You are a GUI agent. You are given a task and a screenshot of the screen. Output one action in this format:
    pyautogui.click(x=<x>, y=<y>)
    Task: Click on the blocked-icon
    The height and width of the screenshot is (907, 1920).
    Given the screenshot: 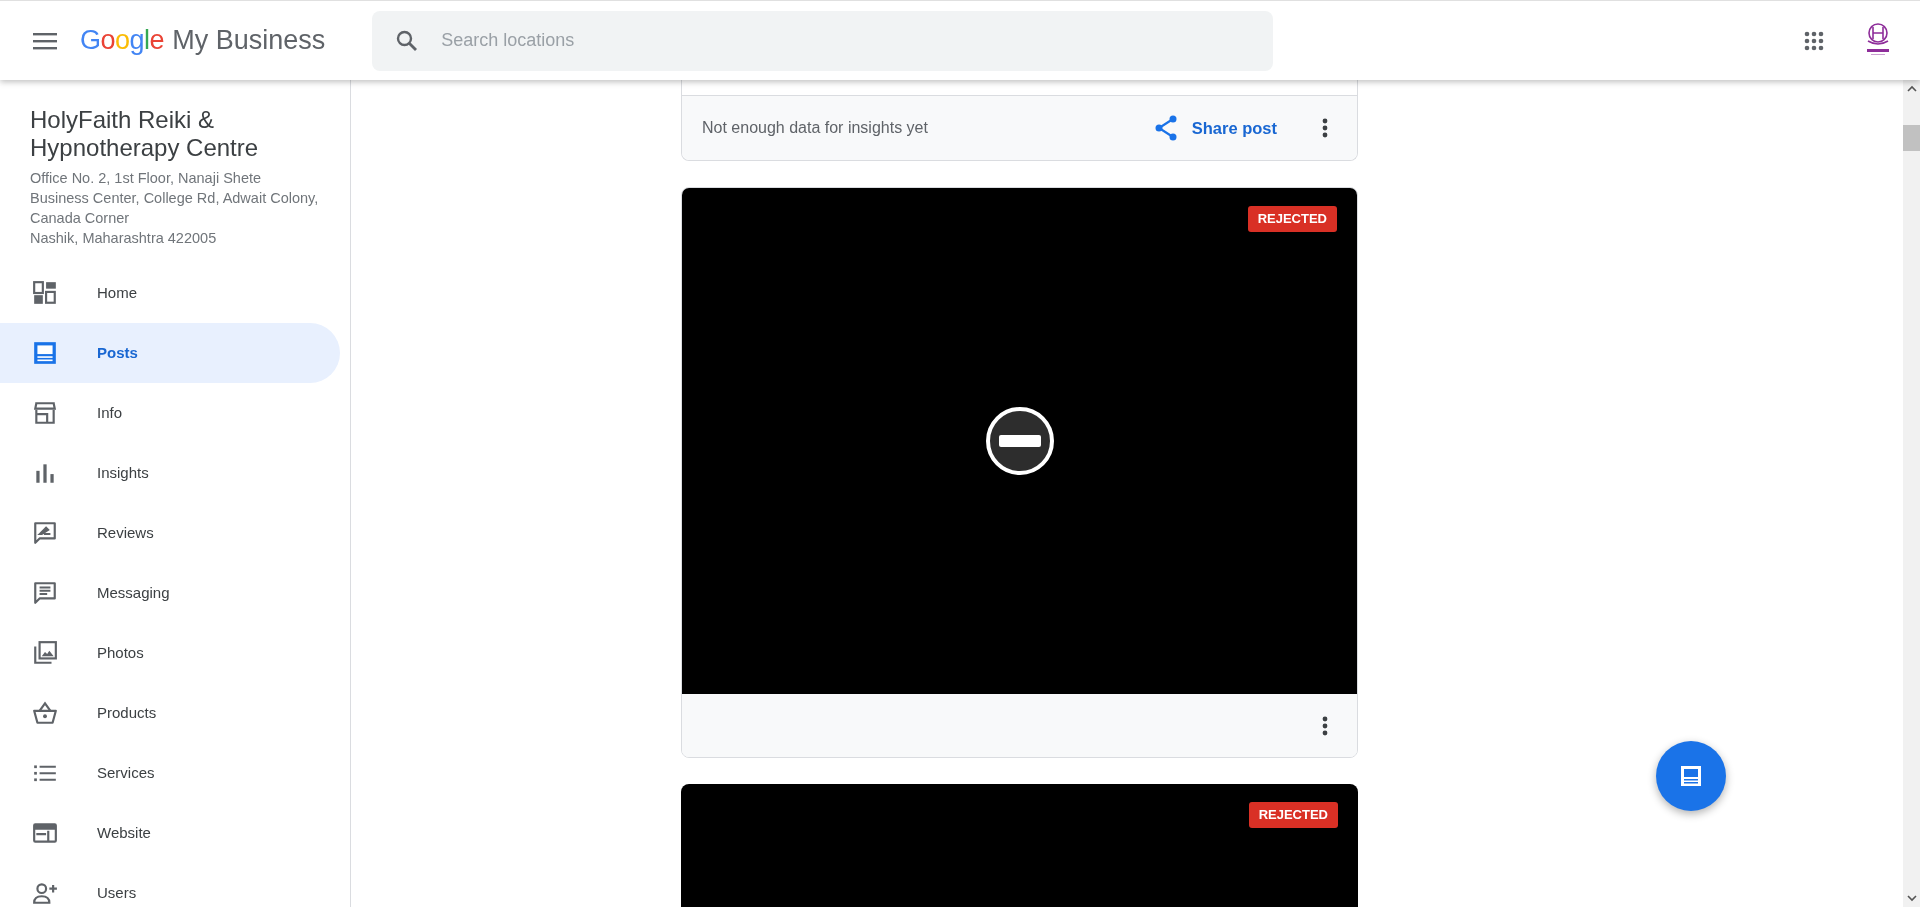 What is the action you would take?
    pyautogui.click(x=1019, y=441)
    